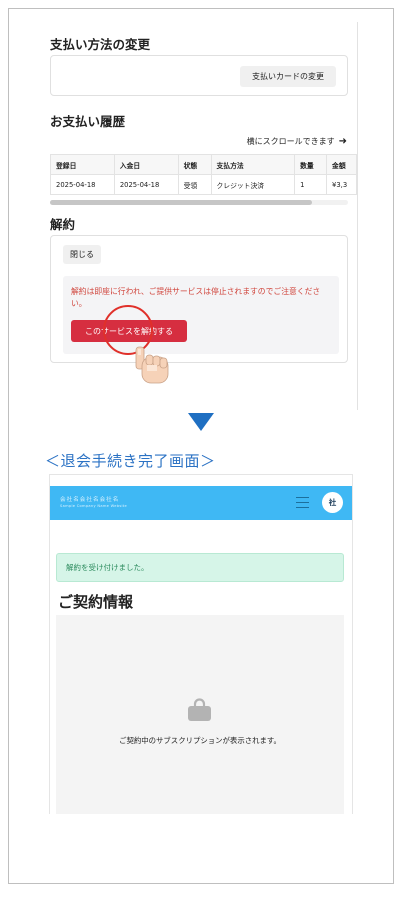 The image size is (401, 898). I want to click on table-cell: 受領, so click(194, 184).